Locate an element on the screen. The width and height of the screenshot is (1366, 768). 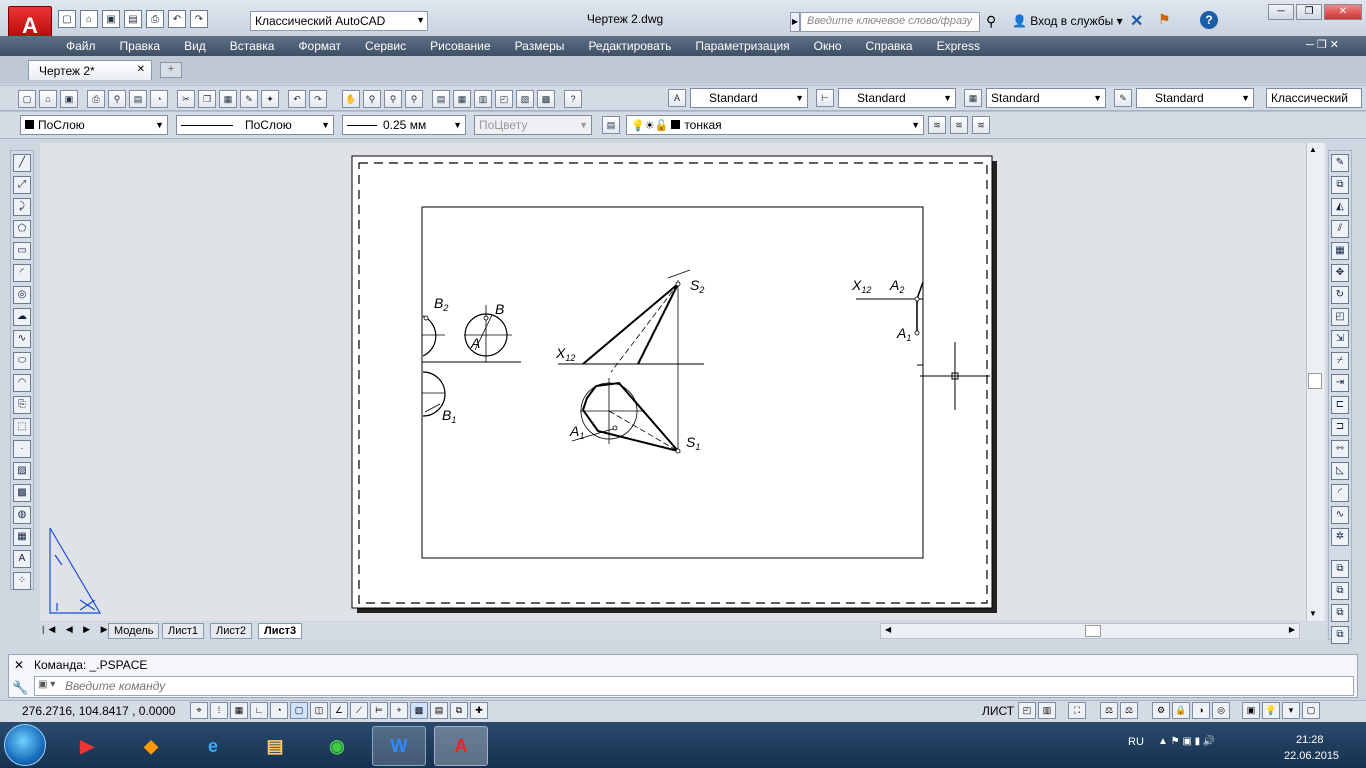
login-button: 👤 Вход в службы ▾ is located at coordinates (1067, 21).